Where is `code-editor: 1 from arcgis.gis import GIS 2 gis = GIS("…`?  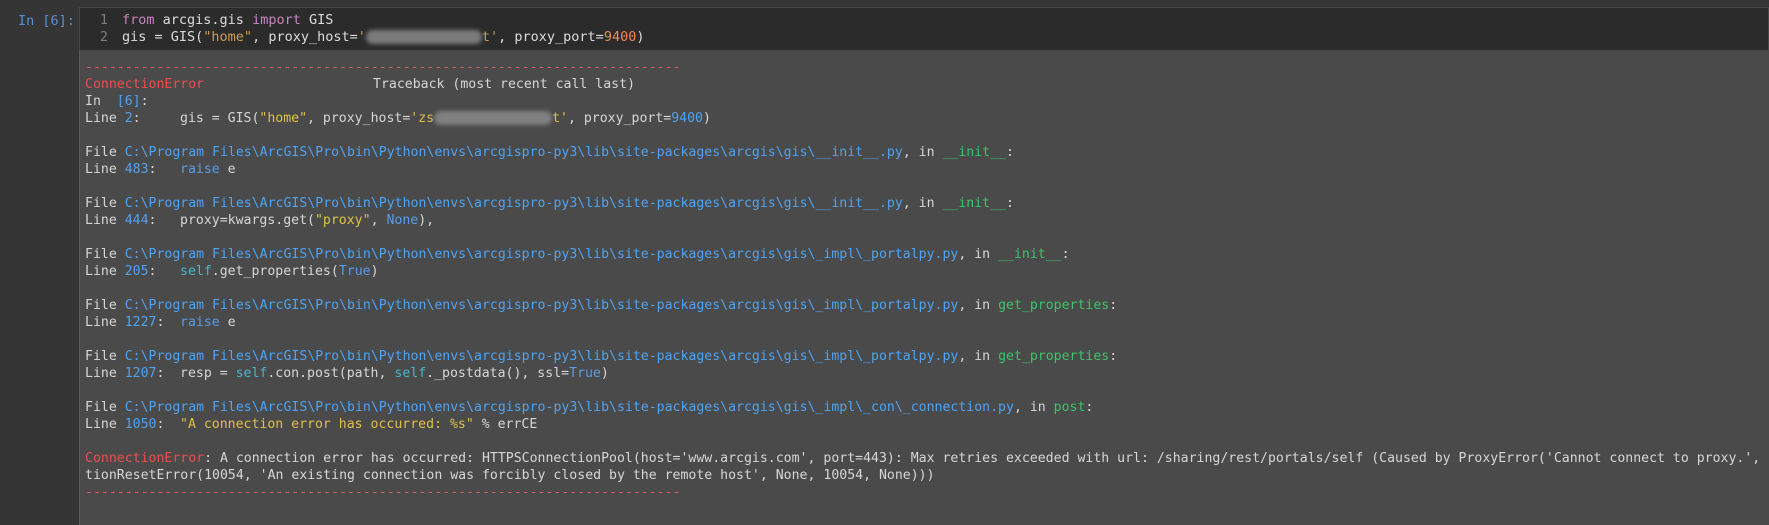 code-editor: 1 from arcgis.gis import GIS 2 gis = GIS("… is located at coordinates (924, 29).